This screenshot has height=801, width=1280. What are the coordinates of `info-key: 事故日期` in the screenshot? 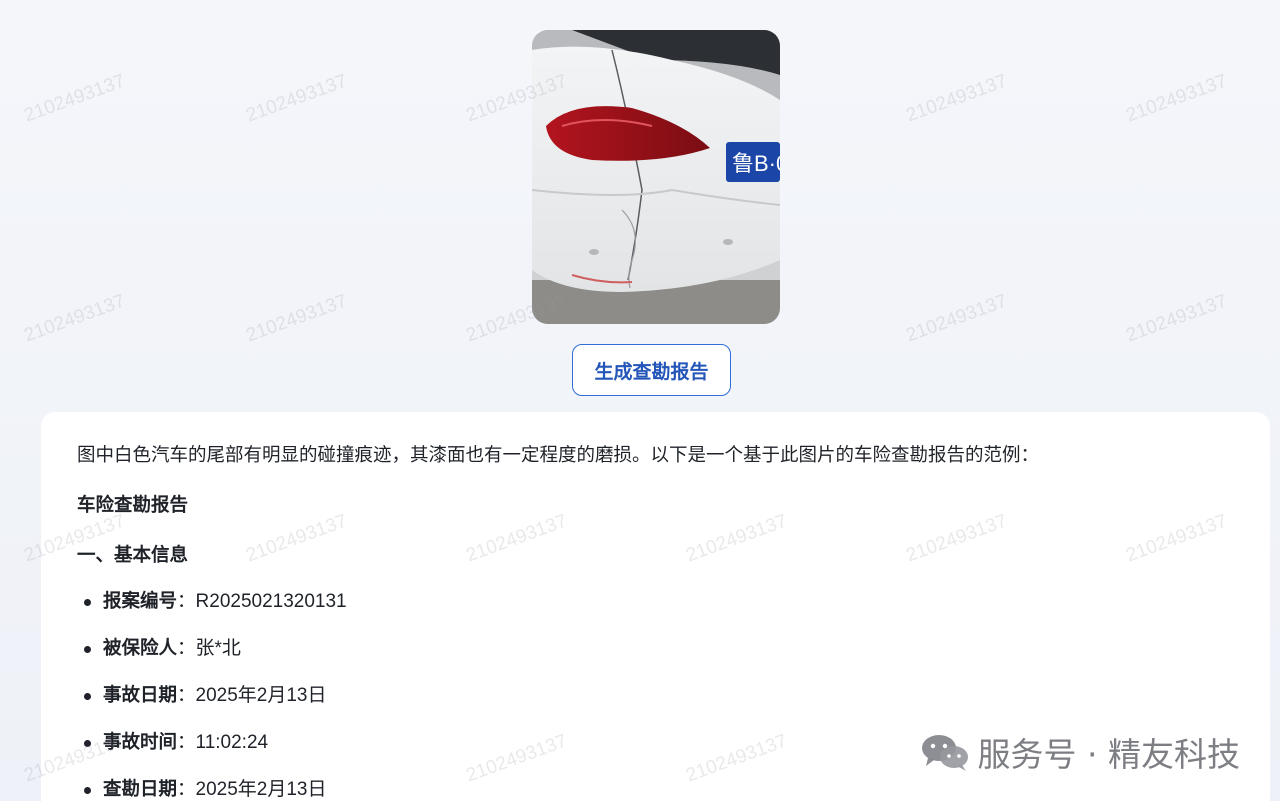 It's located at (140, 695).